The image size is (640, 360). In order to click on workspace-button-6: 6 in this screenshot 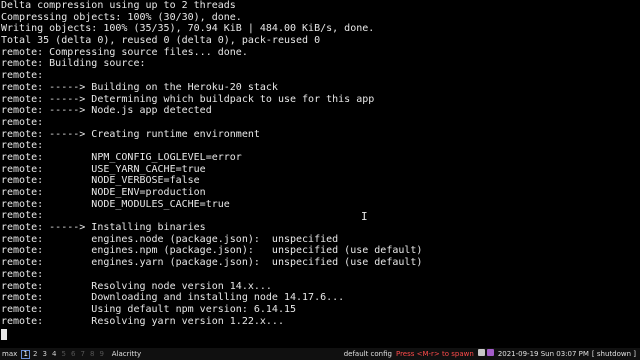, I will do `click(73, 354)`.